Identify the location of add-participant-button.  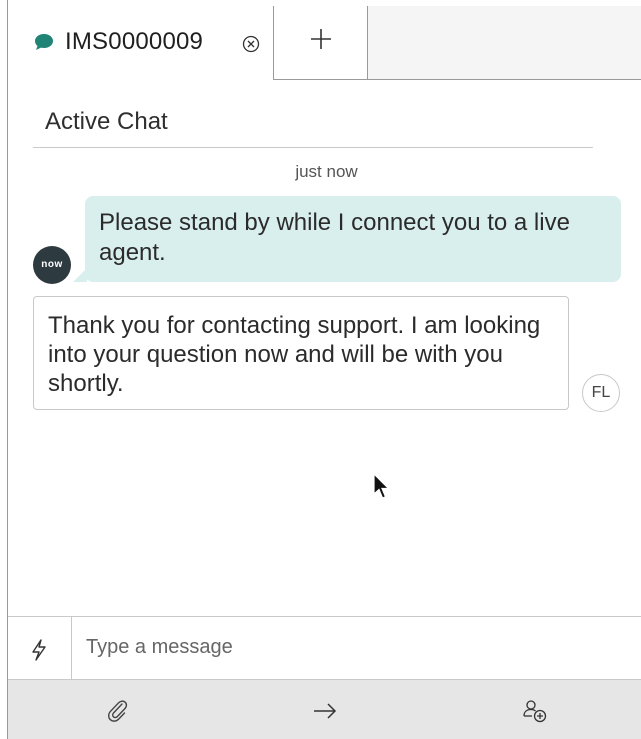
(534, 709).